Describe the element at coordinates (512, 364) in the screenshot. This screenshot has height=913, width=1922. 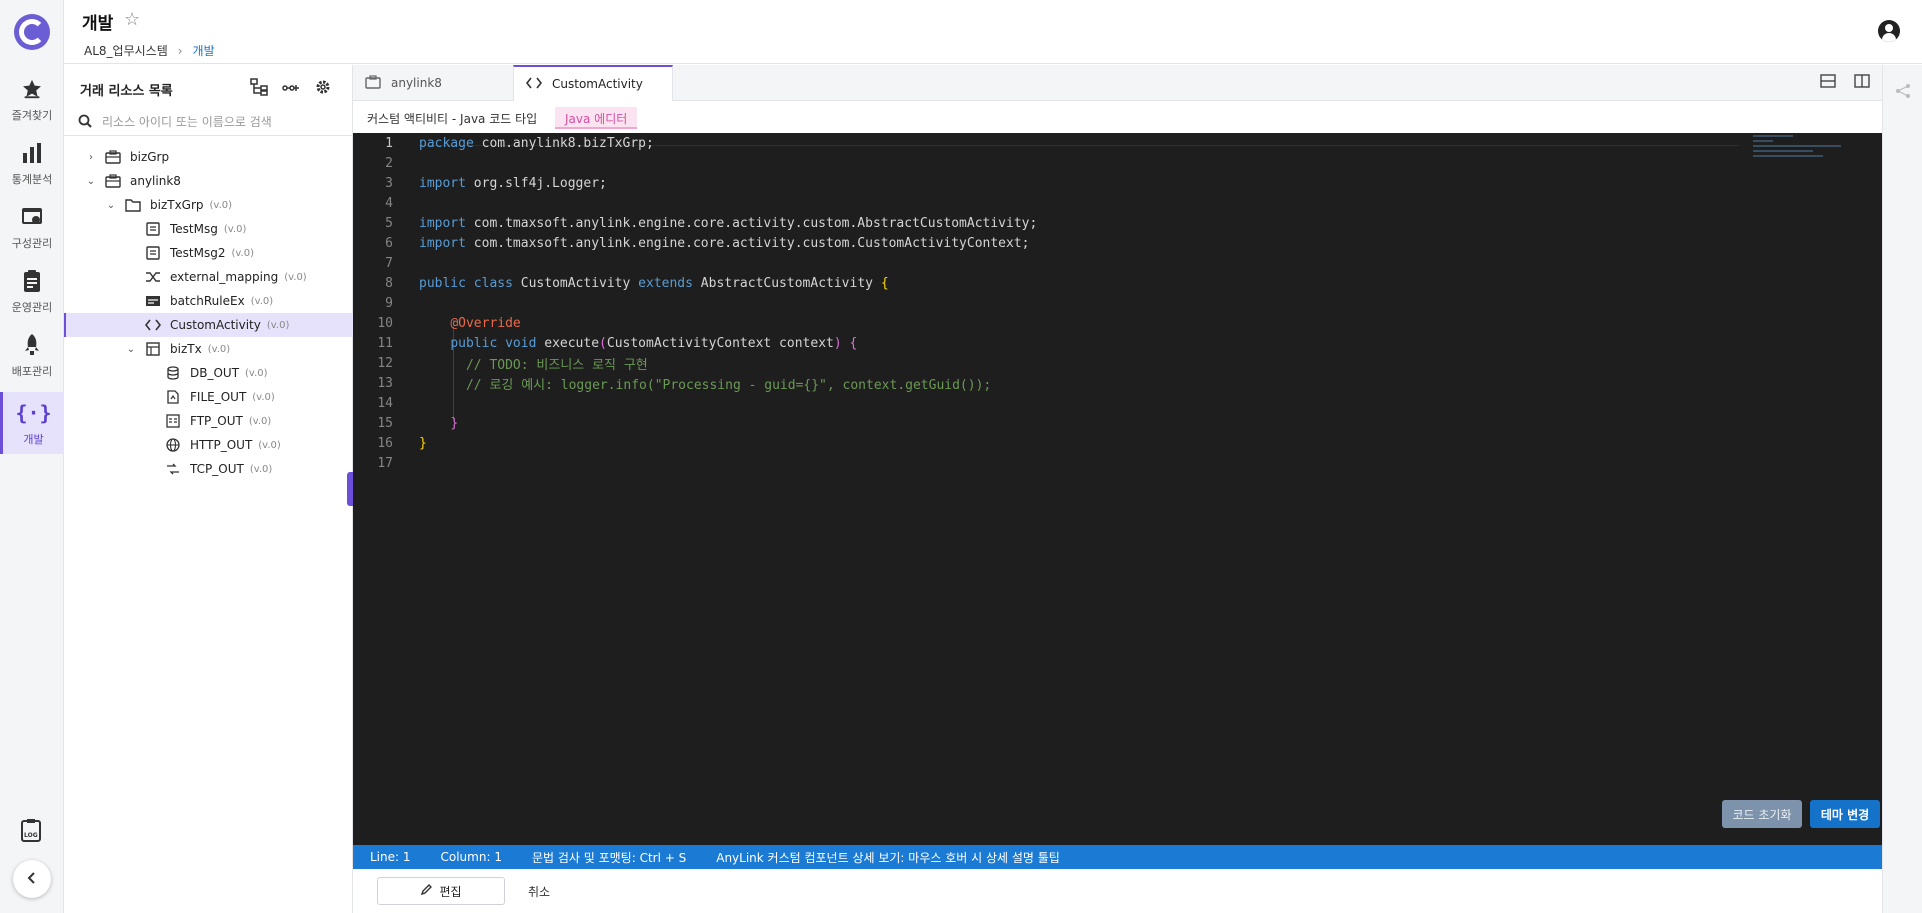
I see `code-line: 12 // TODO: 비즈니스 로직 구현` at that location.